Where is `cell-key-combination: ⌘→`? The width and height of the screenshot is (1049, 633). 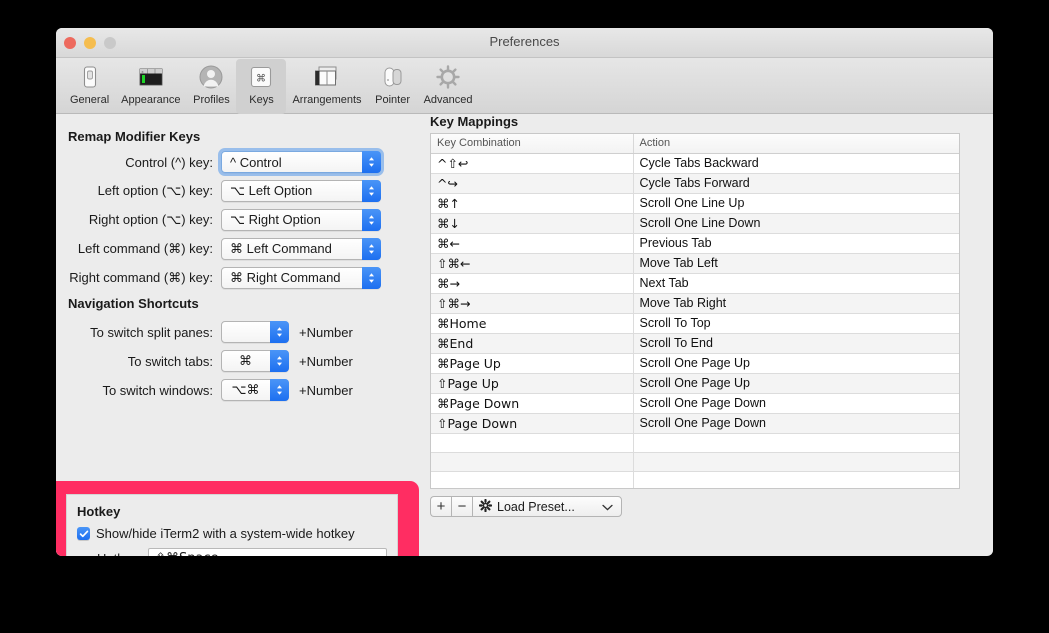 cell-key-combination: ⌘→ is located at coordinates (532, 283).